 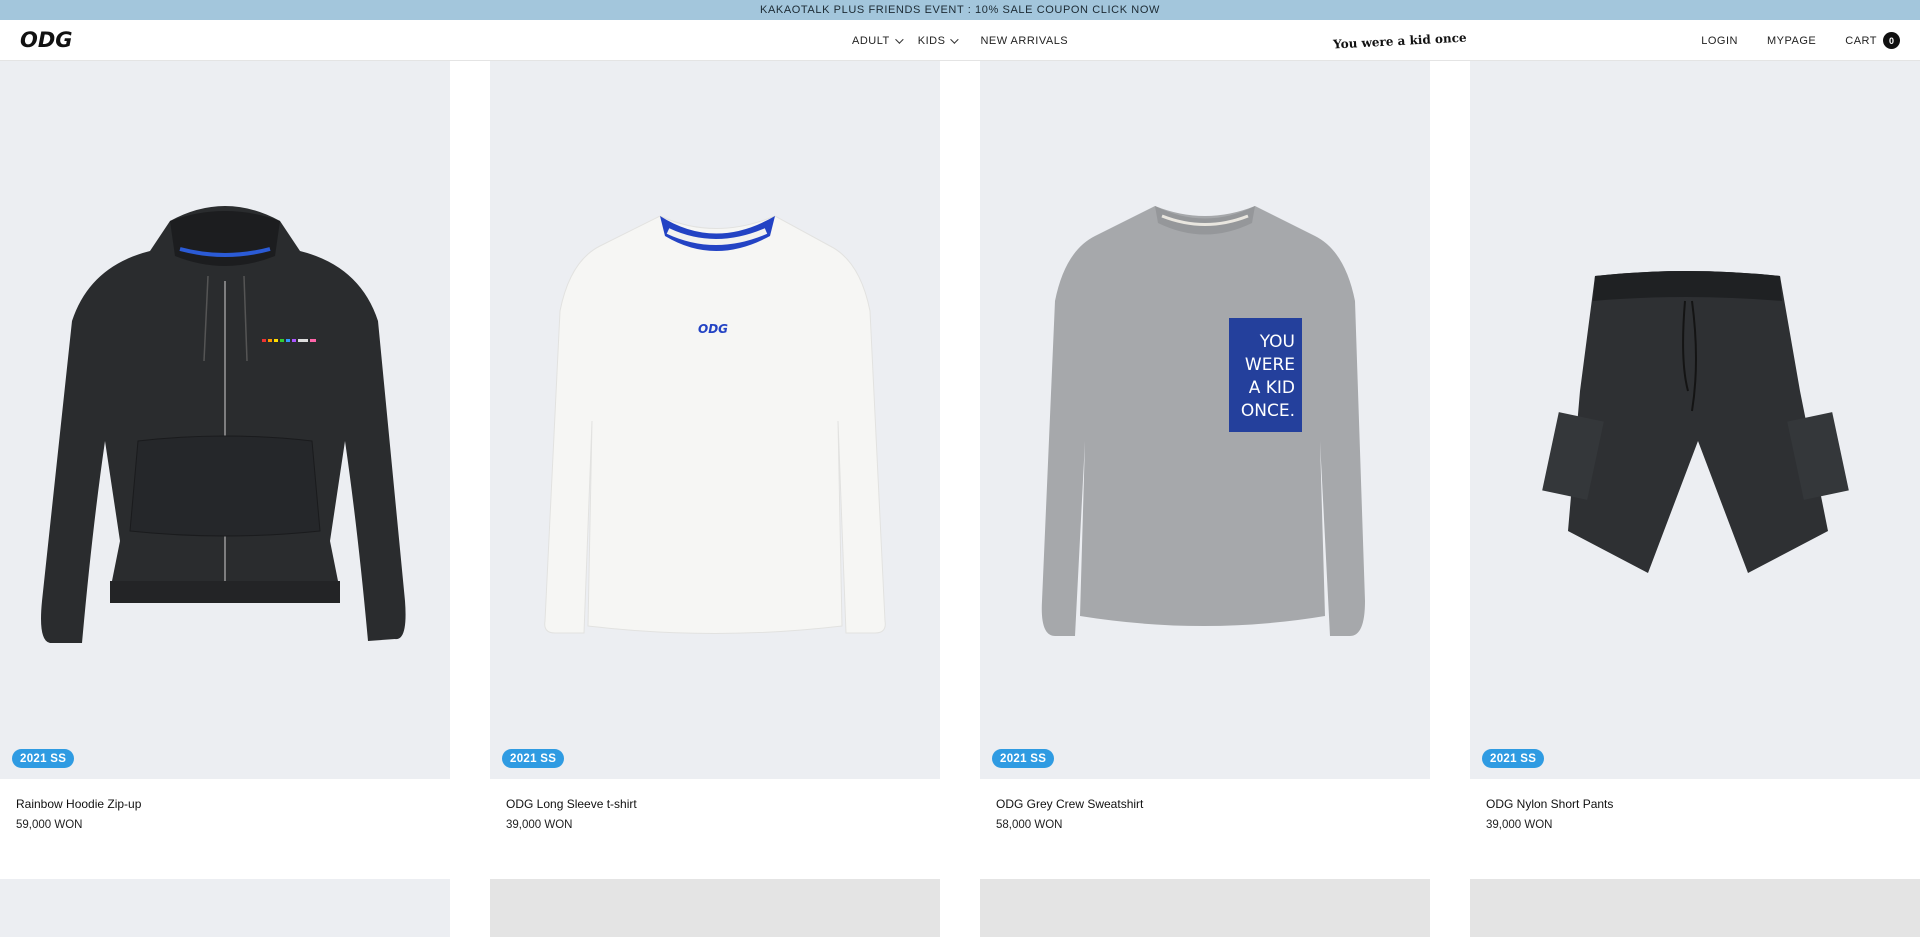 What do you see at coordinates (932, 41) in the screenshot?
I see `nav-kids-label: KIDS` at bounding box center [932, 41].